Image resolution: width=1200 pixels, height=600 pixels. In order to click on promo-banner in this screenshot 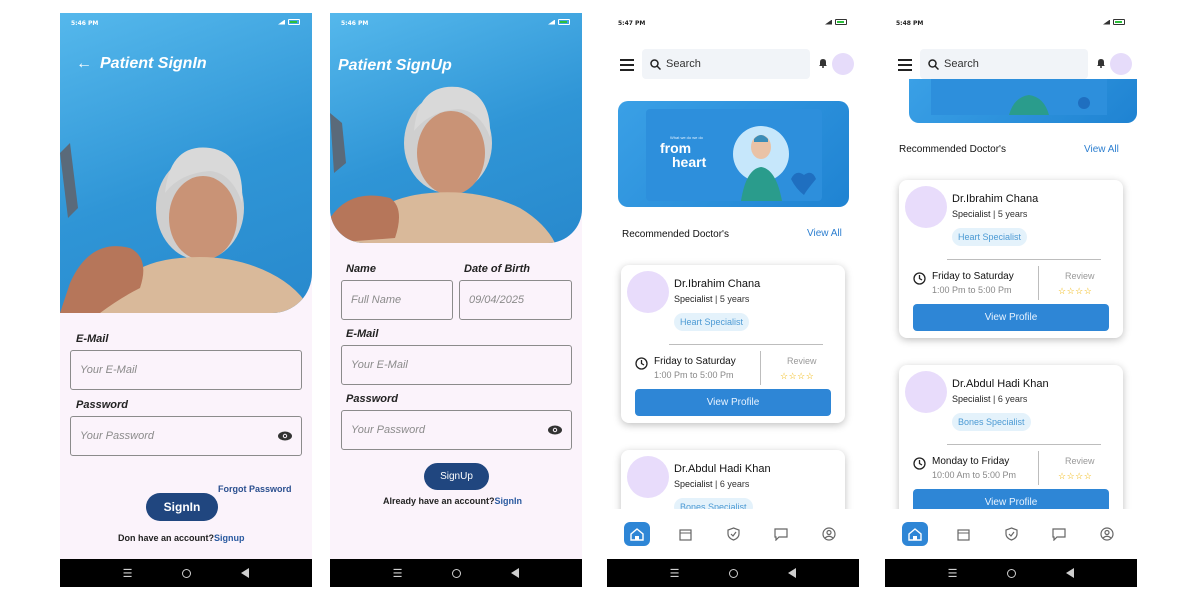, I will do `click(1023, 101)`.